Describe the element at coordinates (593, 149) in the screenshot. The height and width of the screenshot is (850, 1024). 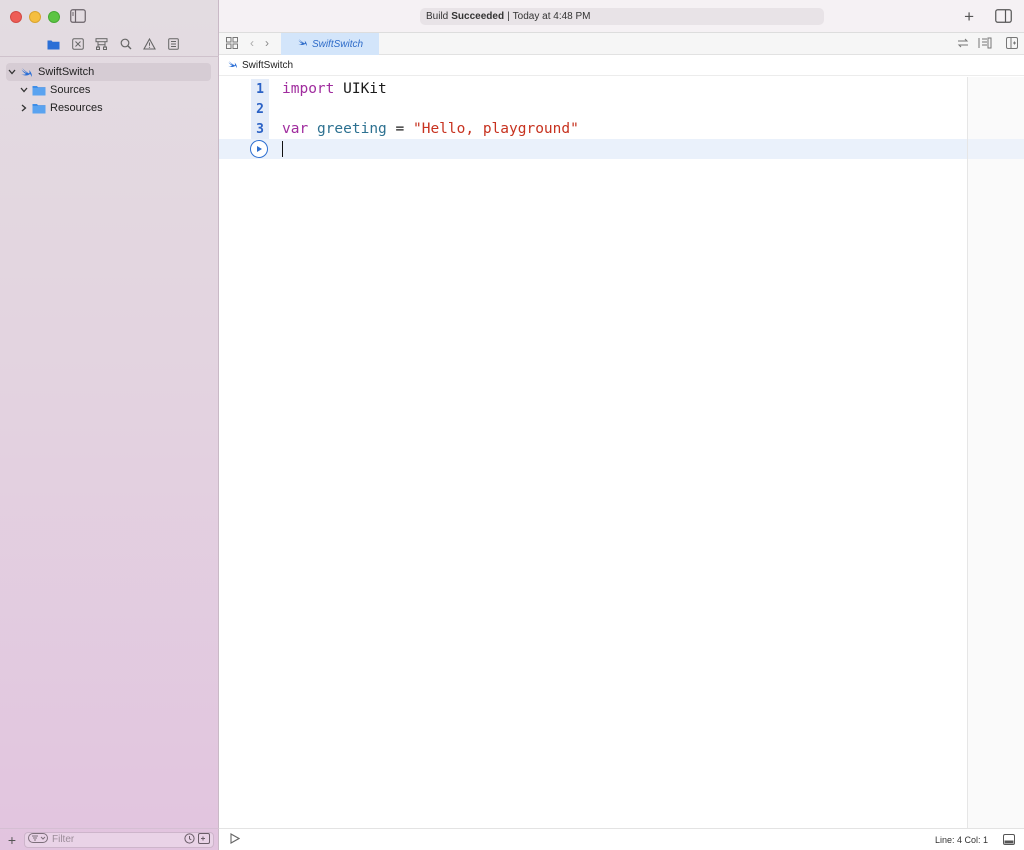
I see `current-line` at that location.